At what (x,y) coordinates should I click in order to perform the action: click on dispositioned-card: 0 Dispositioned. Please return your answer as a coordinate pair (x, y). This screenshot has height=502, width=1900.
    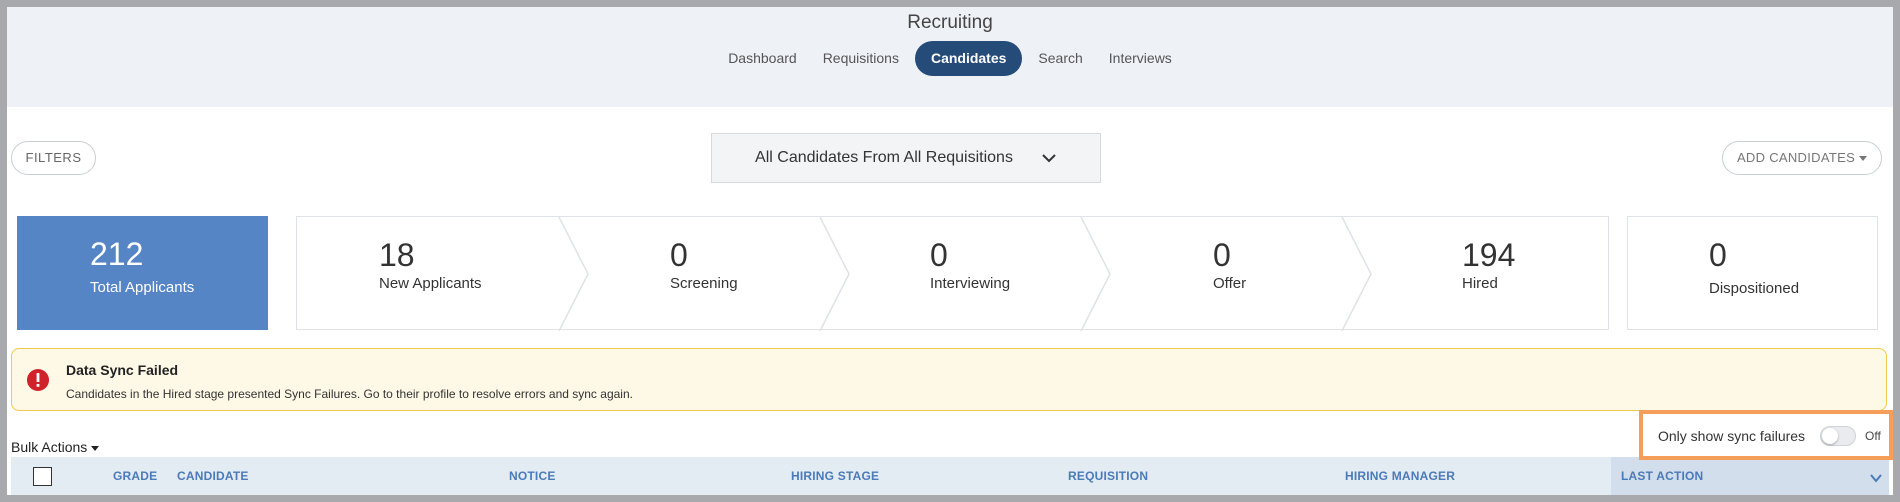
    Looking at the image, I should click on (1752, 273).